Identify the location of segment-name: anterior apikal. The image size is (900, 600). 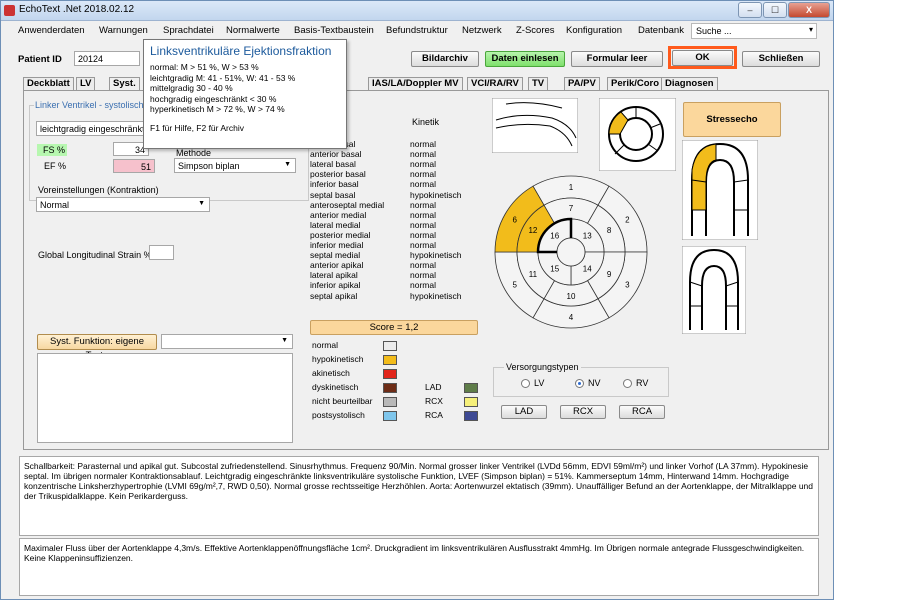
(337, 265).